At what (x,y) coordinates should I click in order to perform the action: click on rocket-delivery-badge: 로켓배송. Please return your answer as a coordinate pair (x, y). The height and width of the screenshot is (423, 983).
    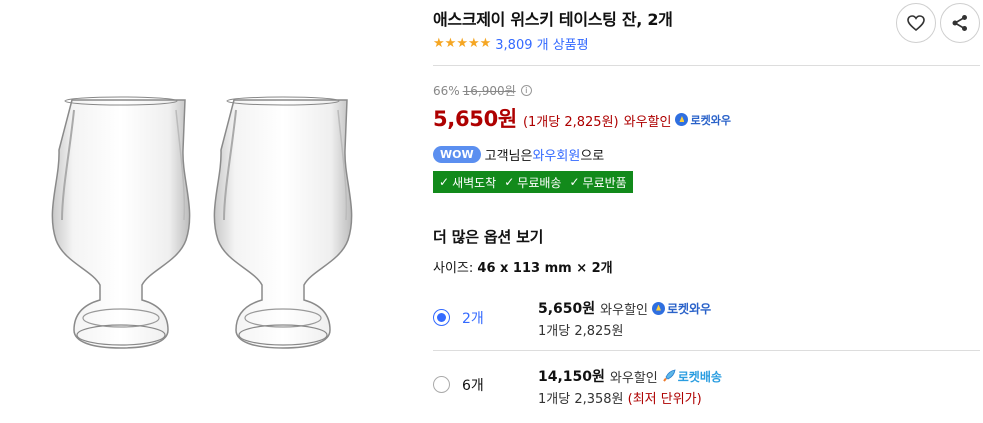
    Looking at the image, I should click on (692, 376).